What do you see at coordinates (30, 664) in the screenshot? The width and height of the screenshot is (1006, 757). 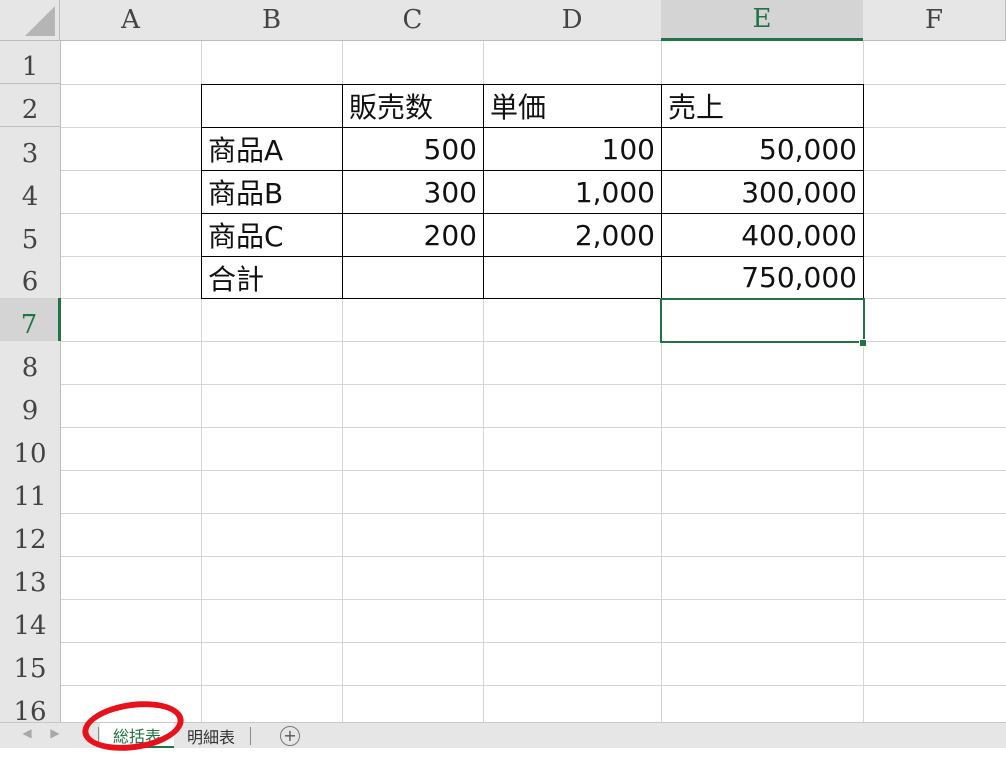 I see `row-header-15: 15` at bounding box center [30, 664].